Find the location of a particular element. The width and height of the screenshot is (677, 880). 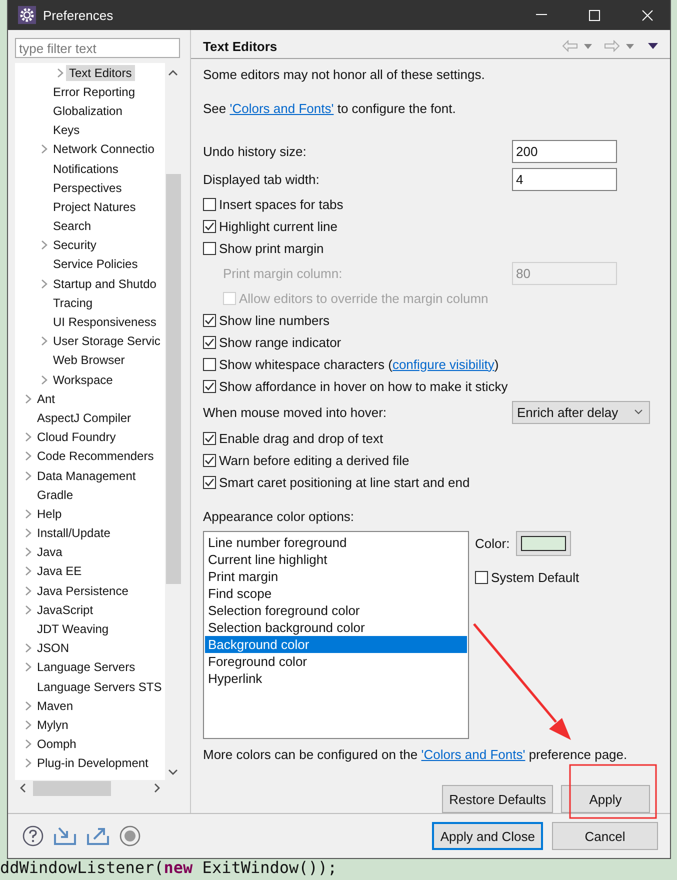

export-icon is located at coordinates (98, 836).